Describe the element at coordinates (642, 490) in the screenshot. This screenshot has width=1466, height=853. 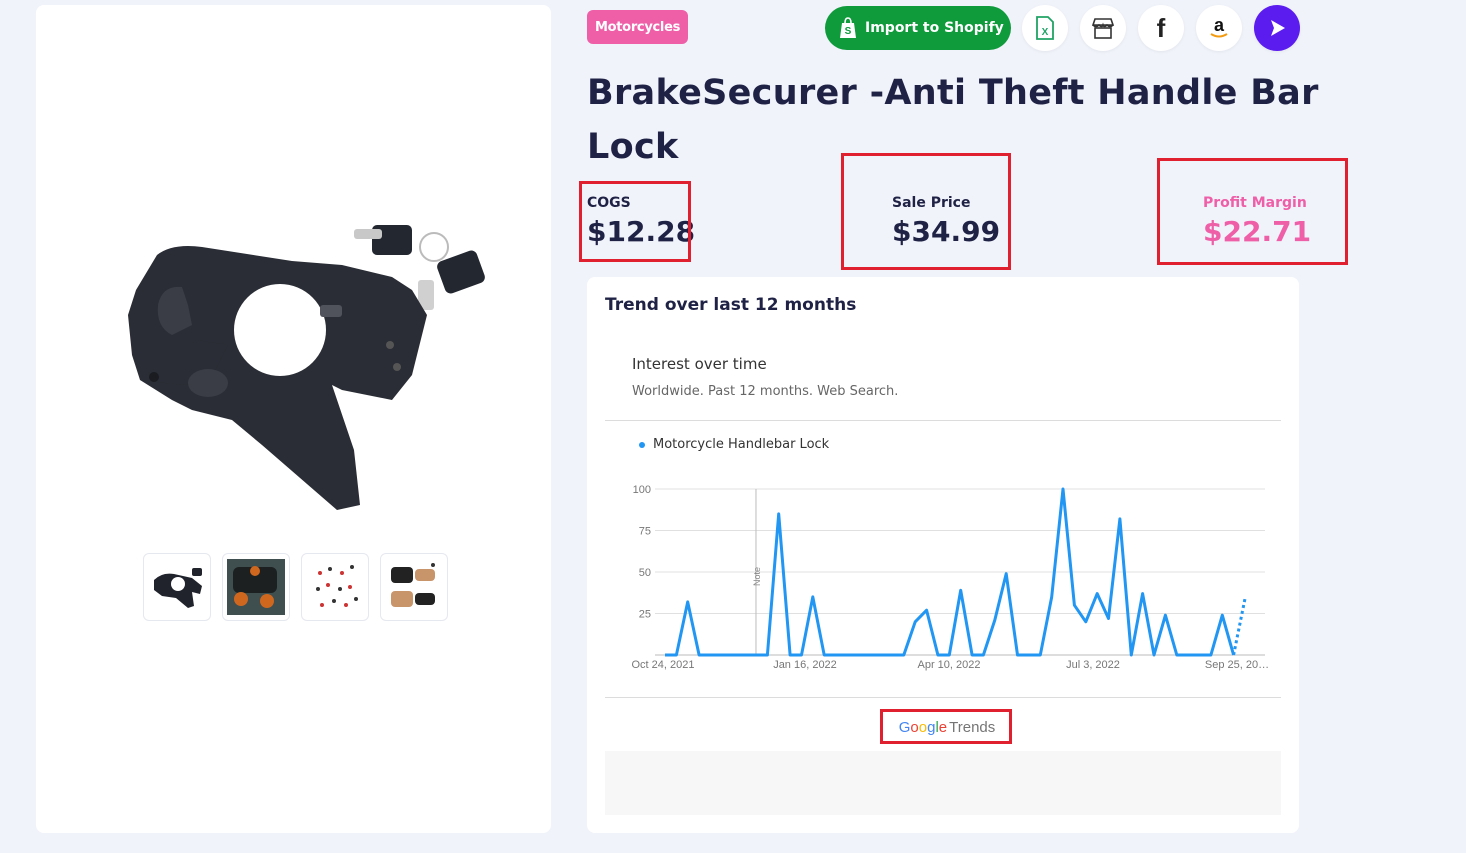
I see `y-tick-label: 100` at that location.